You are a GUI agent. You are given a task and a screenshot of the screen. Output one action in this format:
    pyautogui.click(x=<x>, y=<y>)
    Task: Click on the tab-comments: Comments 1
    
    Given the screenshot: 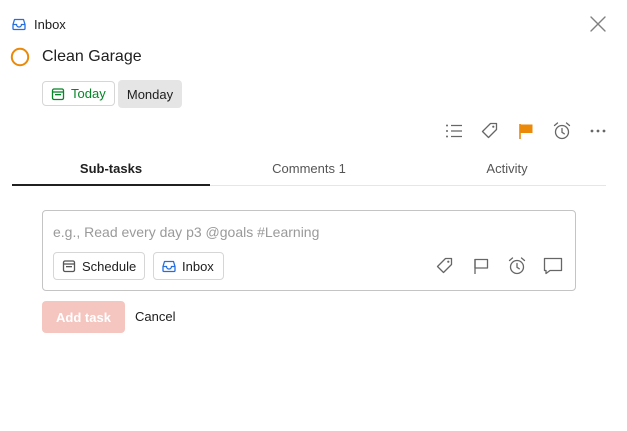 What is the action you would take?
    pyautogui.click(x=309, y=170)
    